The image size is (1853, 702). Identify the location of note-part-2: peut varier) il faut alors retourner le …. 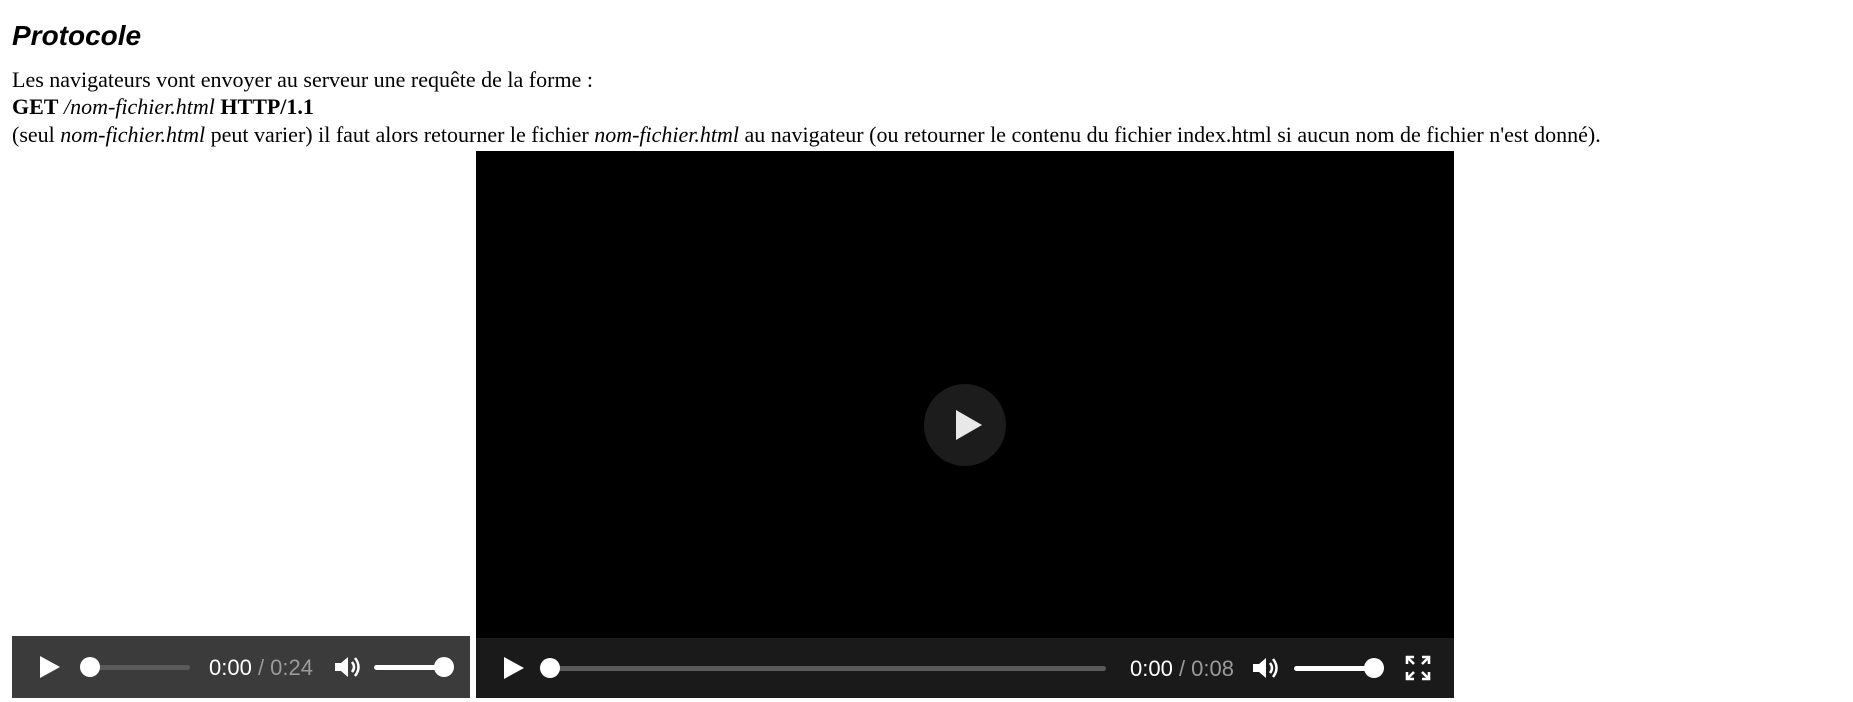
(400, 134).